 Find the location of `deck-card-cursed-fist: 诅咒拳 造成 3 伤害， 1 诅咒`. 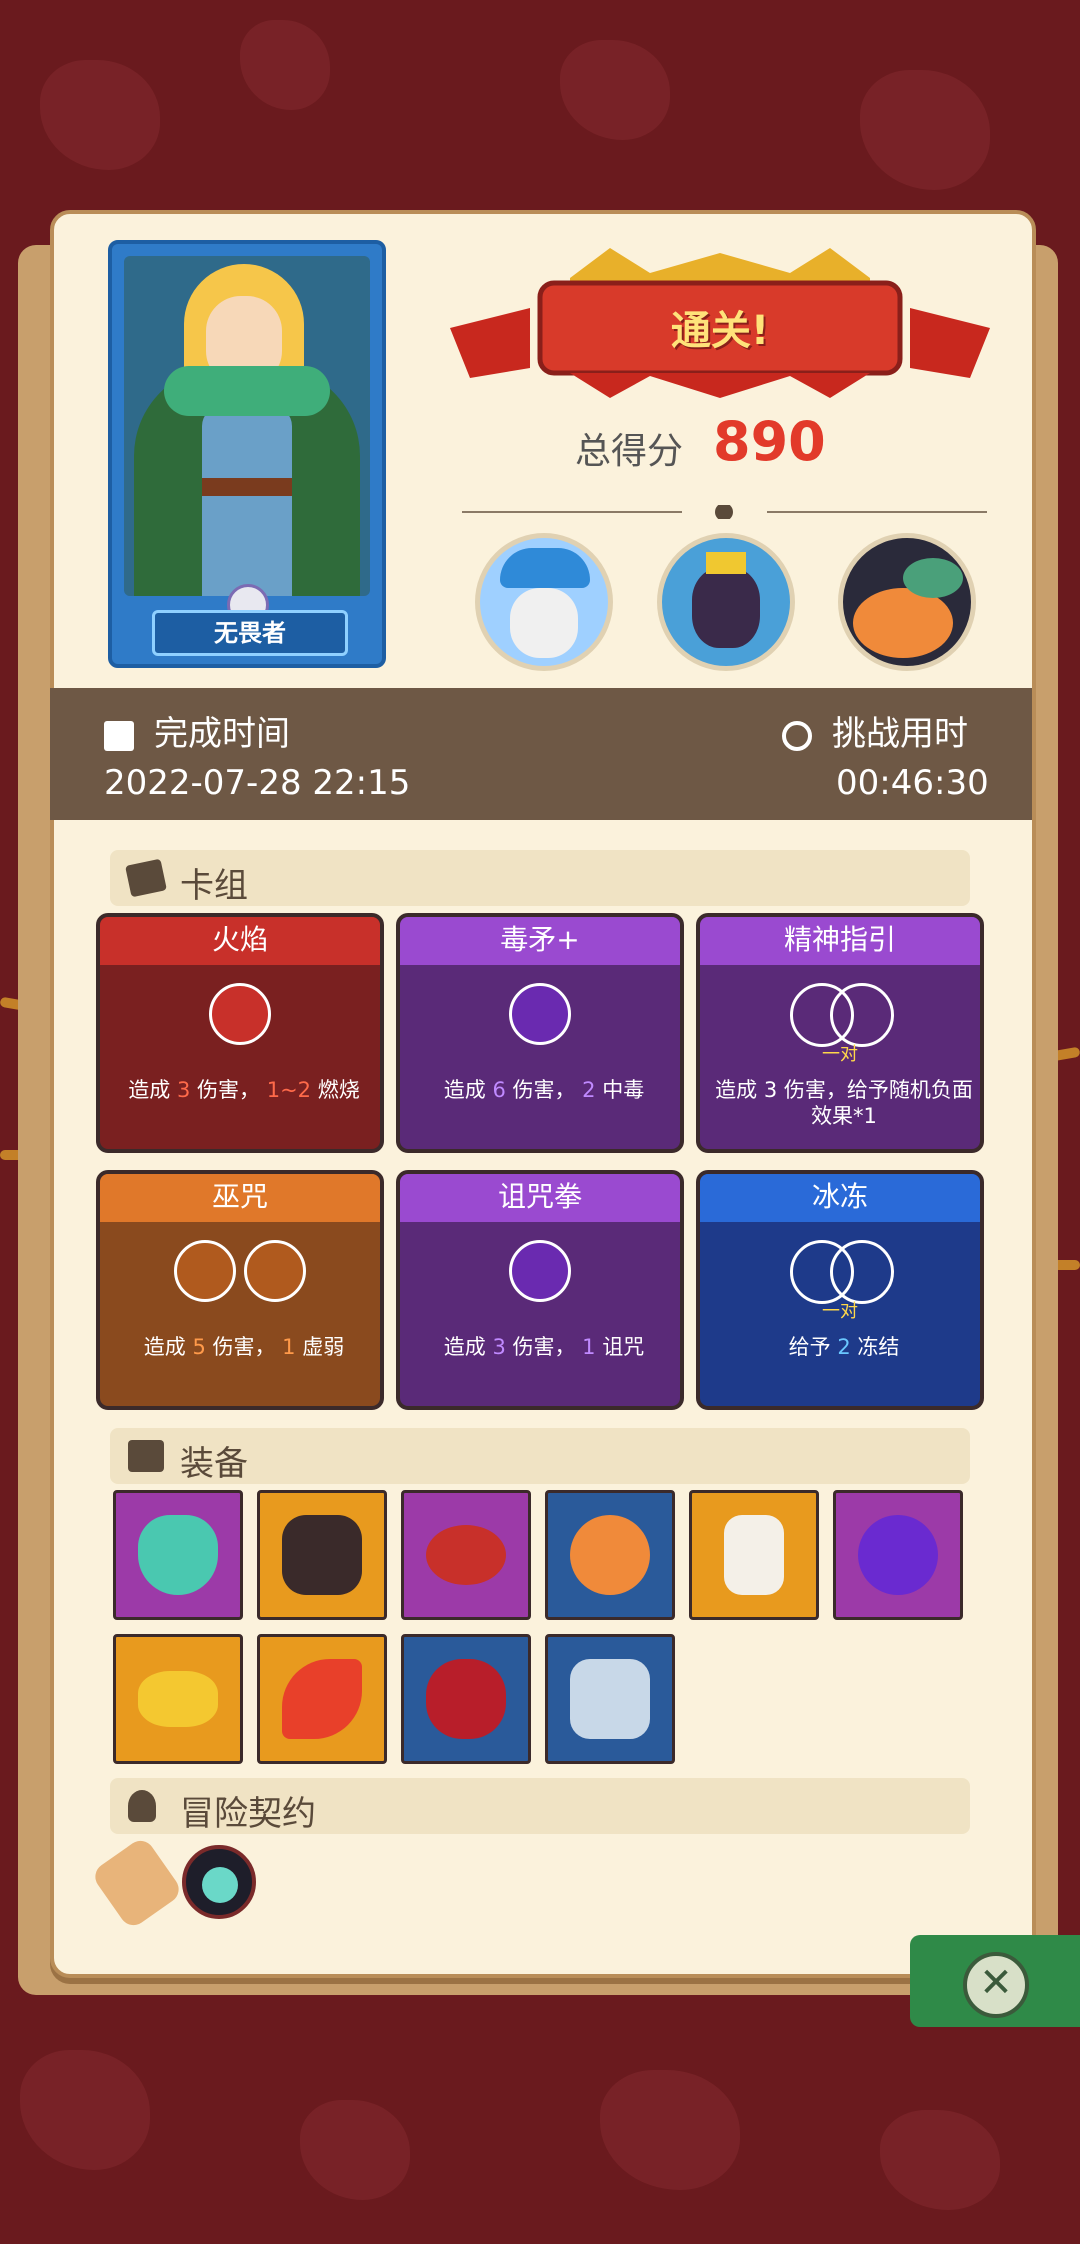

deck-card-cursed-fist: 诅咒拳 造成 3 伤害， 1 诅咒 is located at coordinates (540, 1290).